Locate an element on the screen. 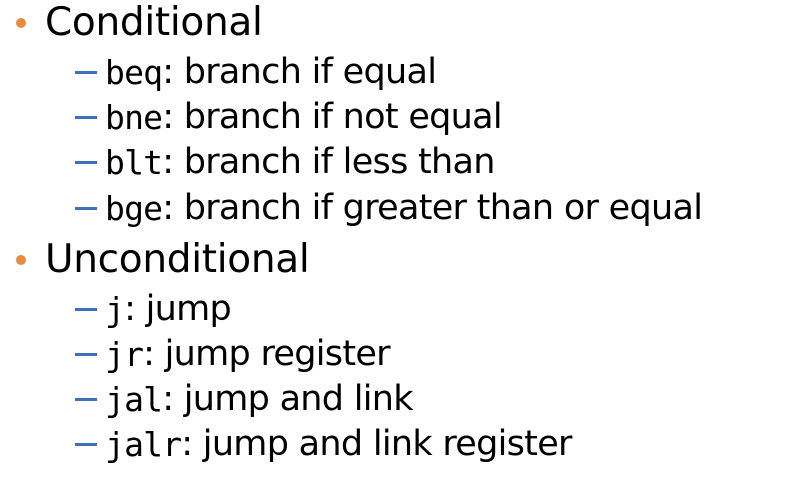 This screenshot has width=787, height=500. list-item-beq: beq : branch if equal is located at coordinates (256, 72).